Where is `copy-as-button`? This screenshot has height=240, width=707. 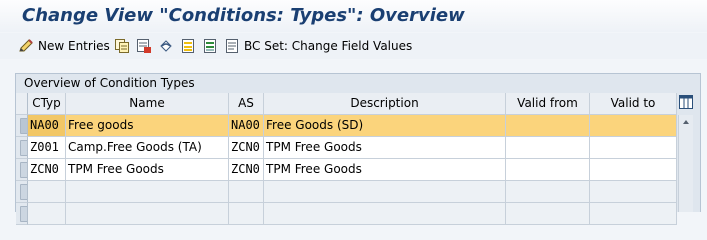 copy-as-button is located at coordinates (122, 46).